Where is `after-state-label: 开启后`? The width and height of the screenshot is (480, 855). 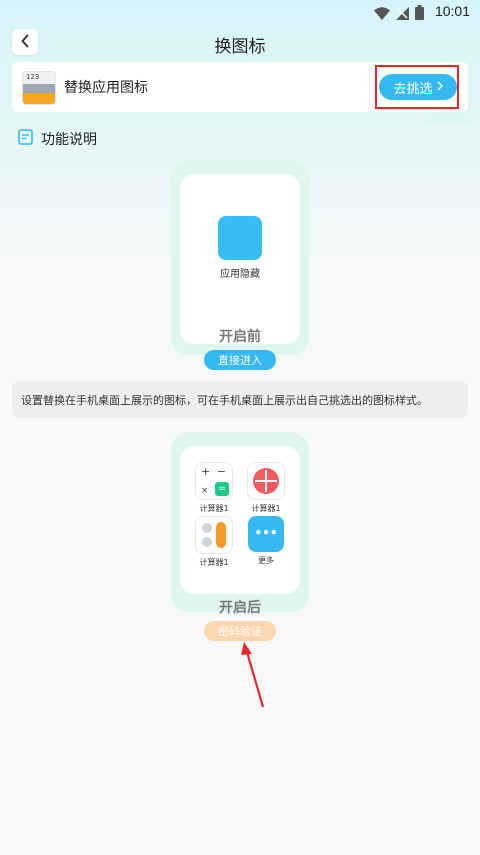
after-state-label: 开启后 is located at coordinates (240, 608).